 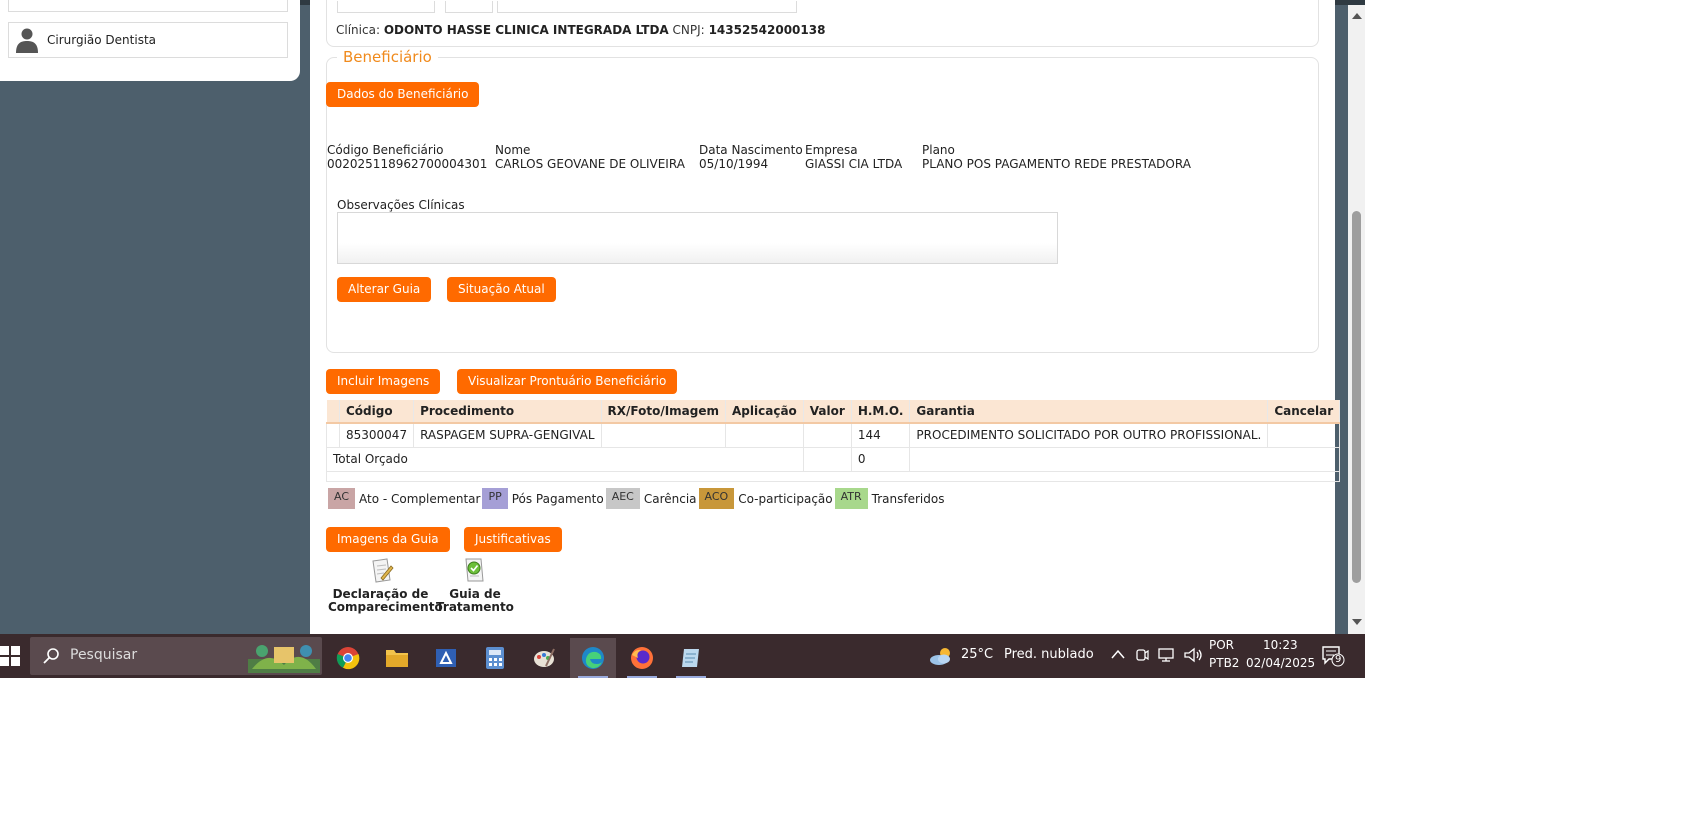 I want to click on birth-field: Data Nascimento 05/10/1994, so click(x=751, y=157).